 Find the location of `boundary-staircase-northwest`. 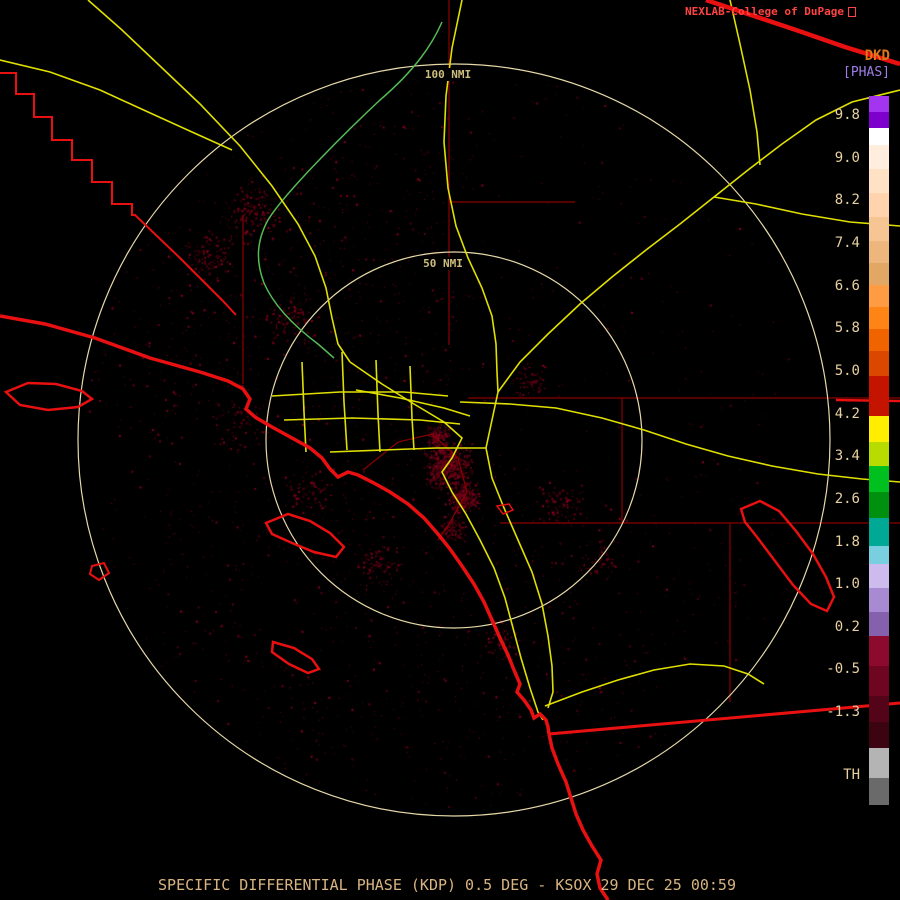

boundary-staircase-northwest is located at coordinates (118, 194).